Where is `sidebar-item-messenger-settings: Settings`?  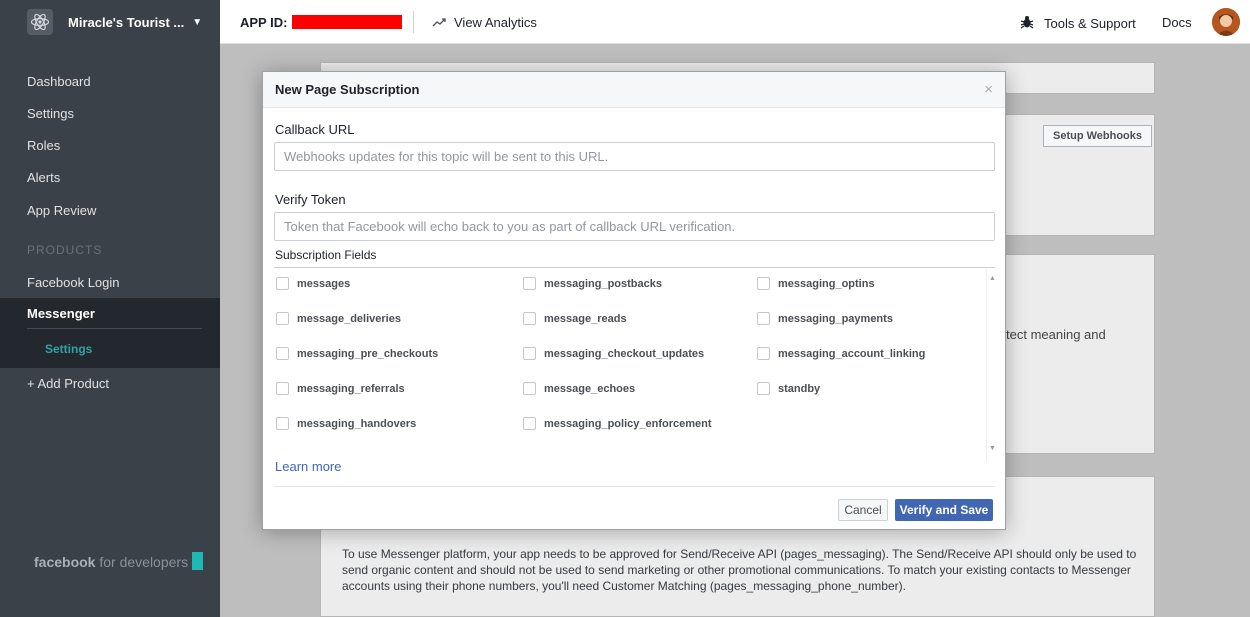
sidebar-item-messenger-settings: Settings is located at coordinates (68, 349).